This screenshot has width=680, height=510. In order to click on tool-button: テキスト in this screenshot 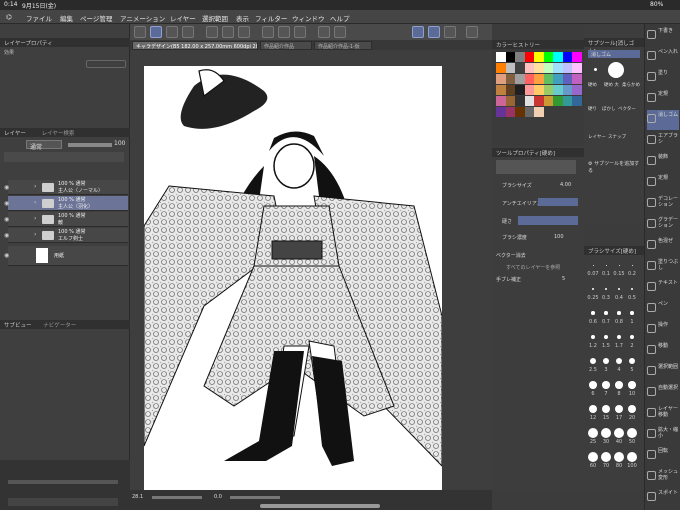, I will do `click(663, 288)`.